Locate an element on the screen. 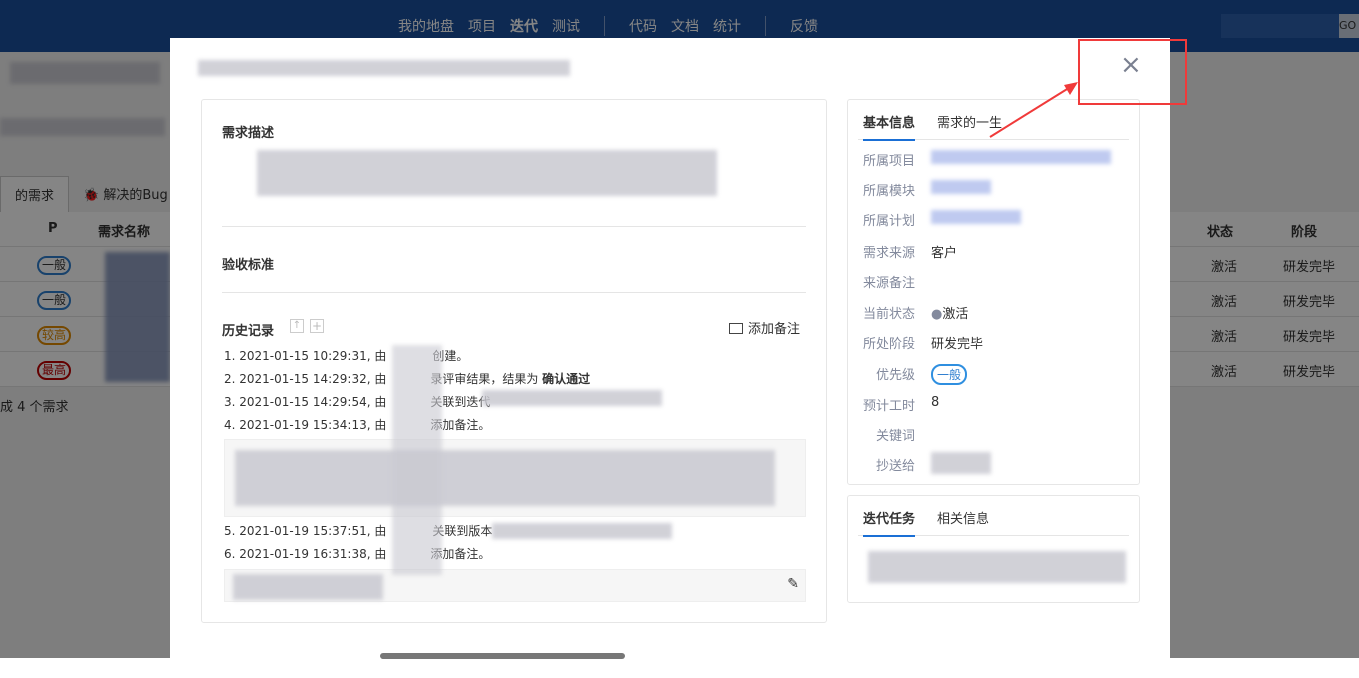  annotation-arrow-icon is located at coordinates (1033, 110).